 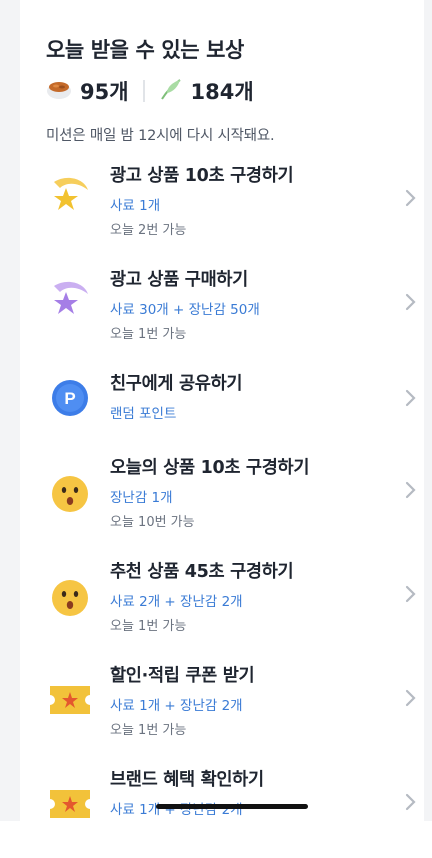 What do you see at coordinates (202, 176) in the screenshot?
I see `mission-title: 광고 상품 10초 구경하기` at bounding box center [202, 176].